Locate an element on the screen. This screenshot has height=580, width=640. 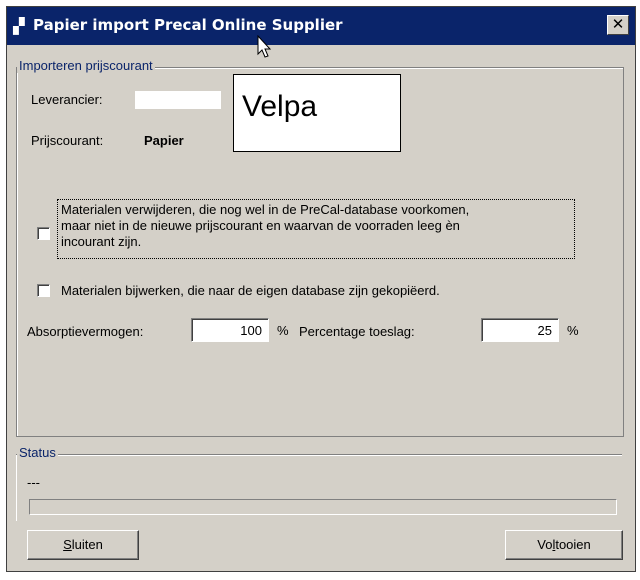
supplier-overlay-box: Velpa is located at coordinates (317, 113).